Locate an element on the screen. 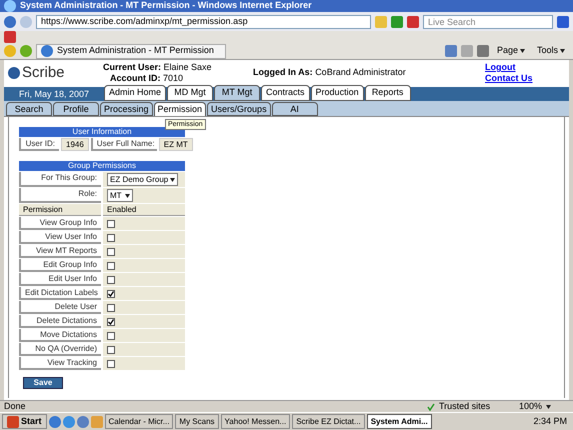 The image size is (573, 430). field-label: View MT Reports is located at coordinates (60, 251).